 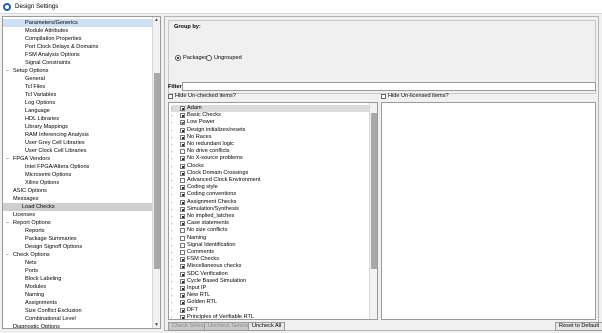 What do you see at coordinates (31, 271) in the screenshot?
I see `tree-item: Ports` at bounding box center [31, 271].